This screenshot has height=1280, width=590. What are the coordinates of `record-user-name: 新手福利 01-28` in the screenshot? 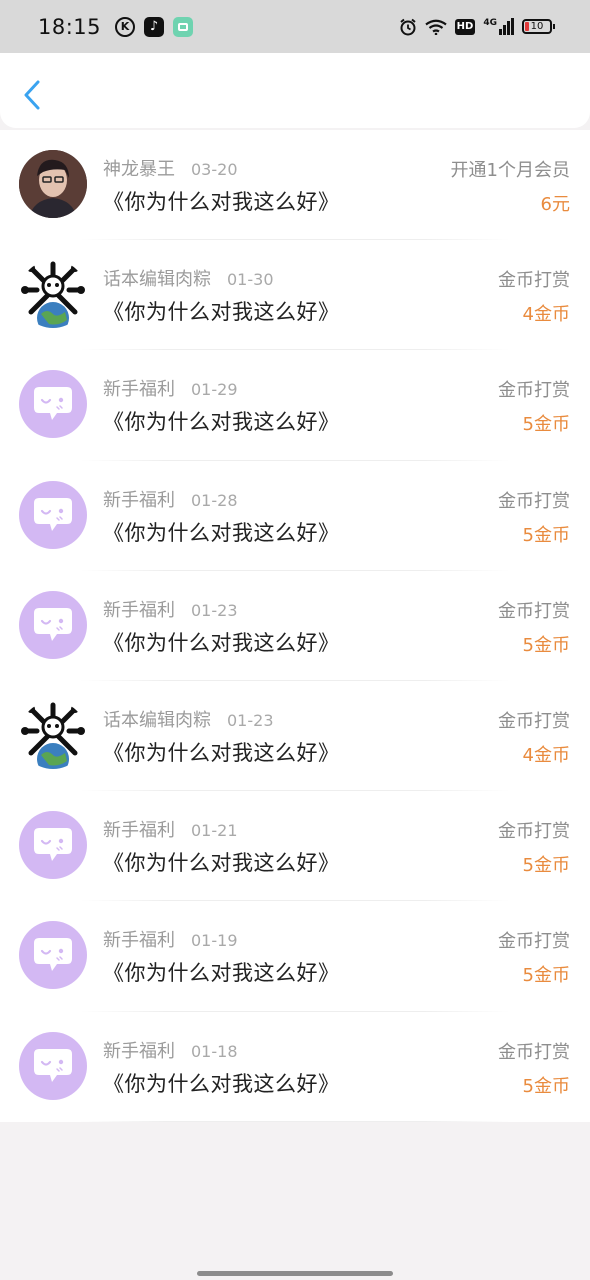 It's located at (170, 499).